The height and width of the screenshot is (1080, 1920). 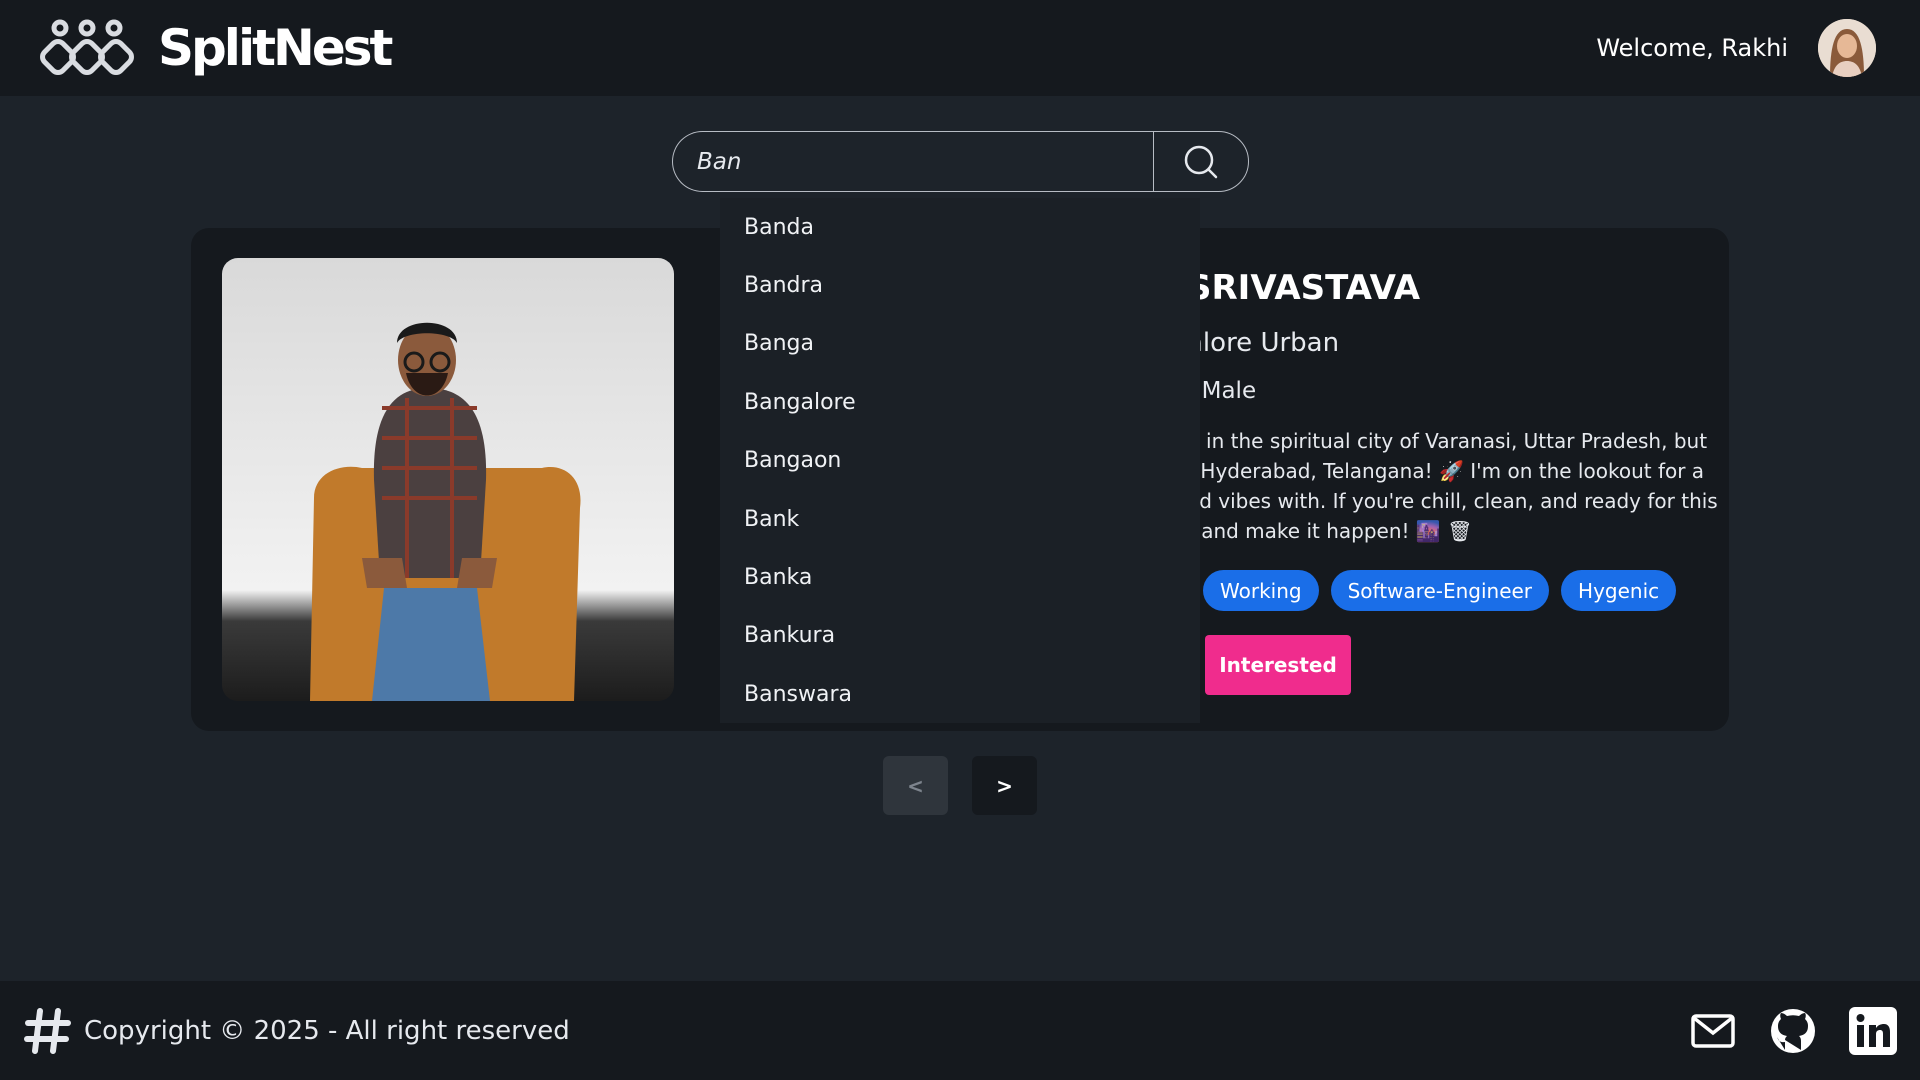 What do you see at coordinates (1004, 785) in the screenshot?
I see `next-page-button: >` at bounding box center [1004, 785].